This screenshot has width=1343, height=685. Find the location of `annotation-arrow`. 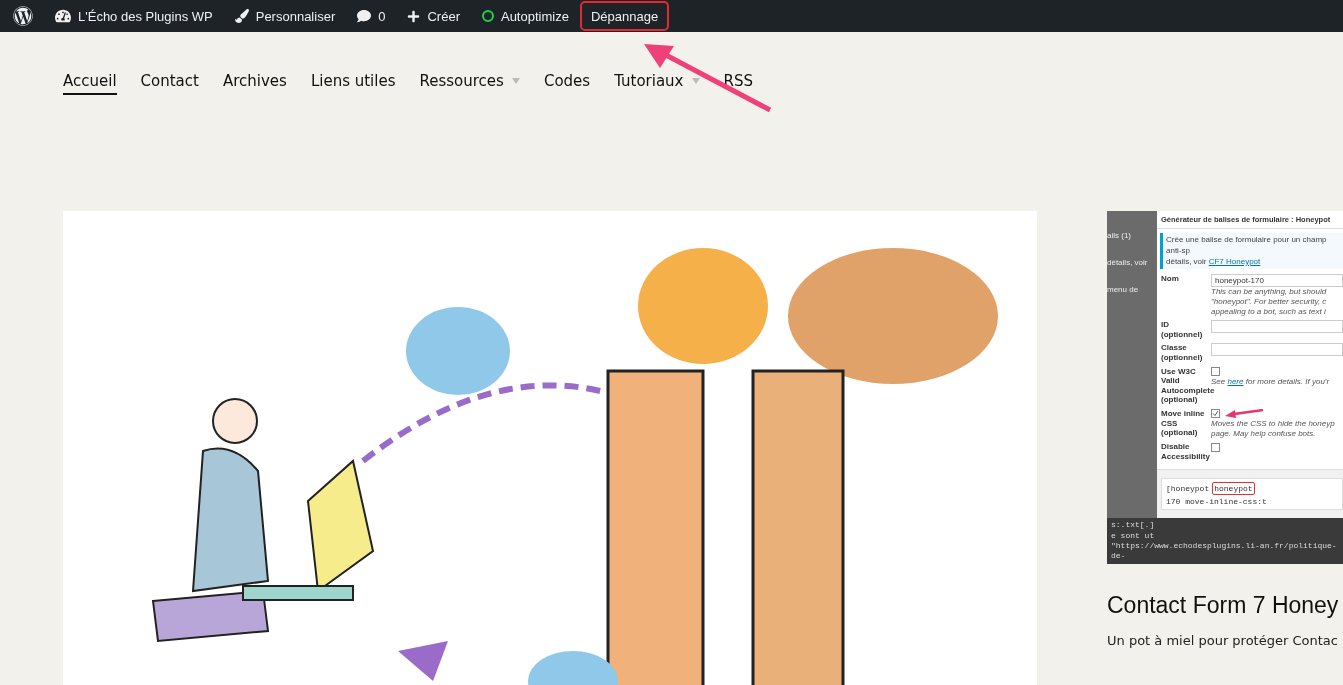

annotation-arrow is located at coordinates (1244, 413).